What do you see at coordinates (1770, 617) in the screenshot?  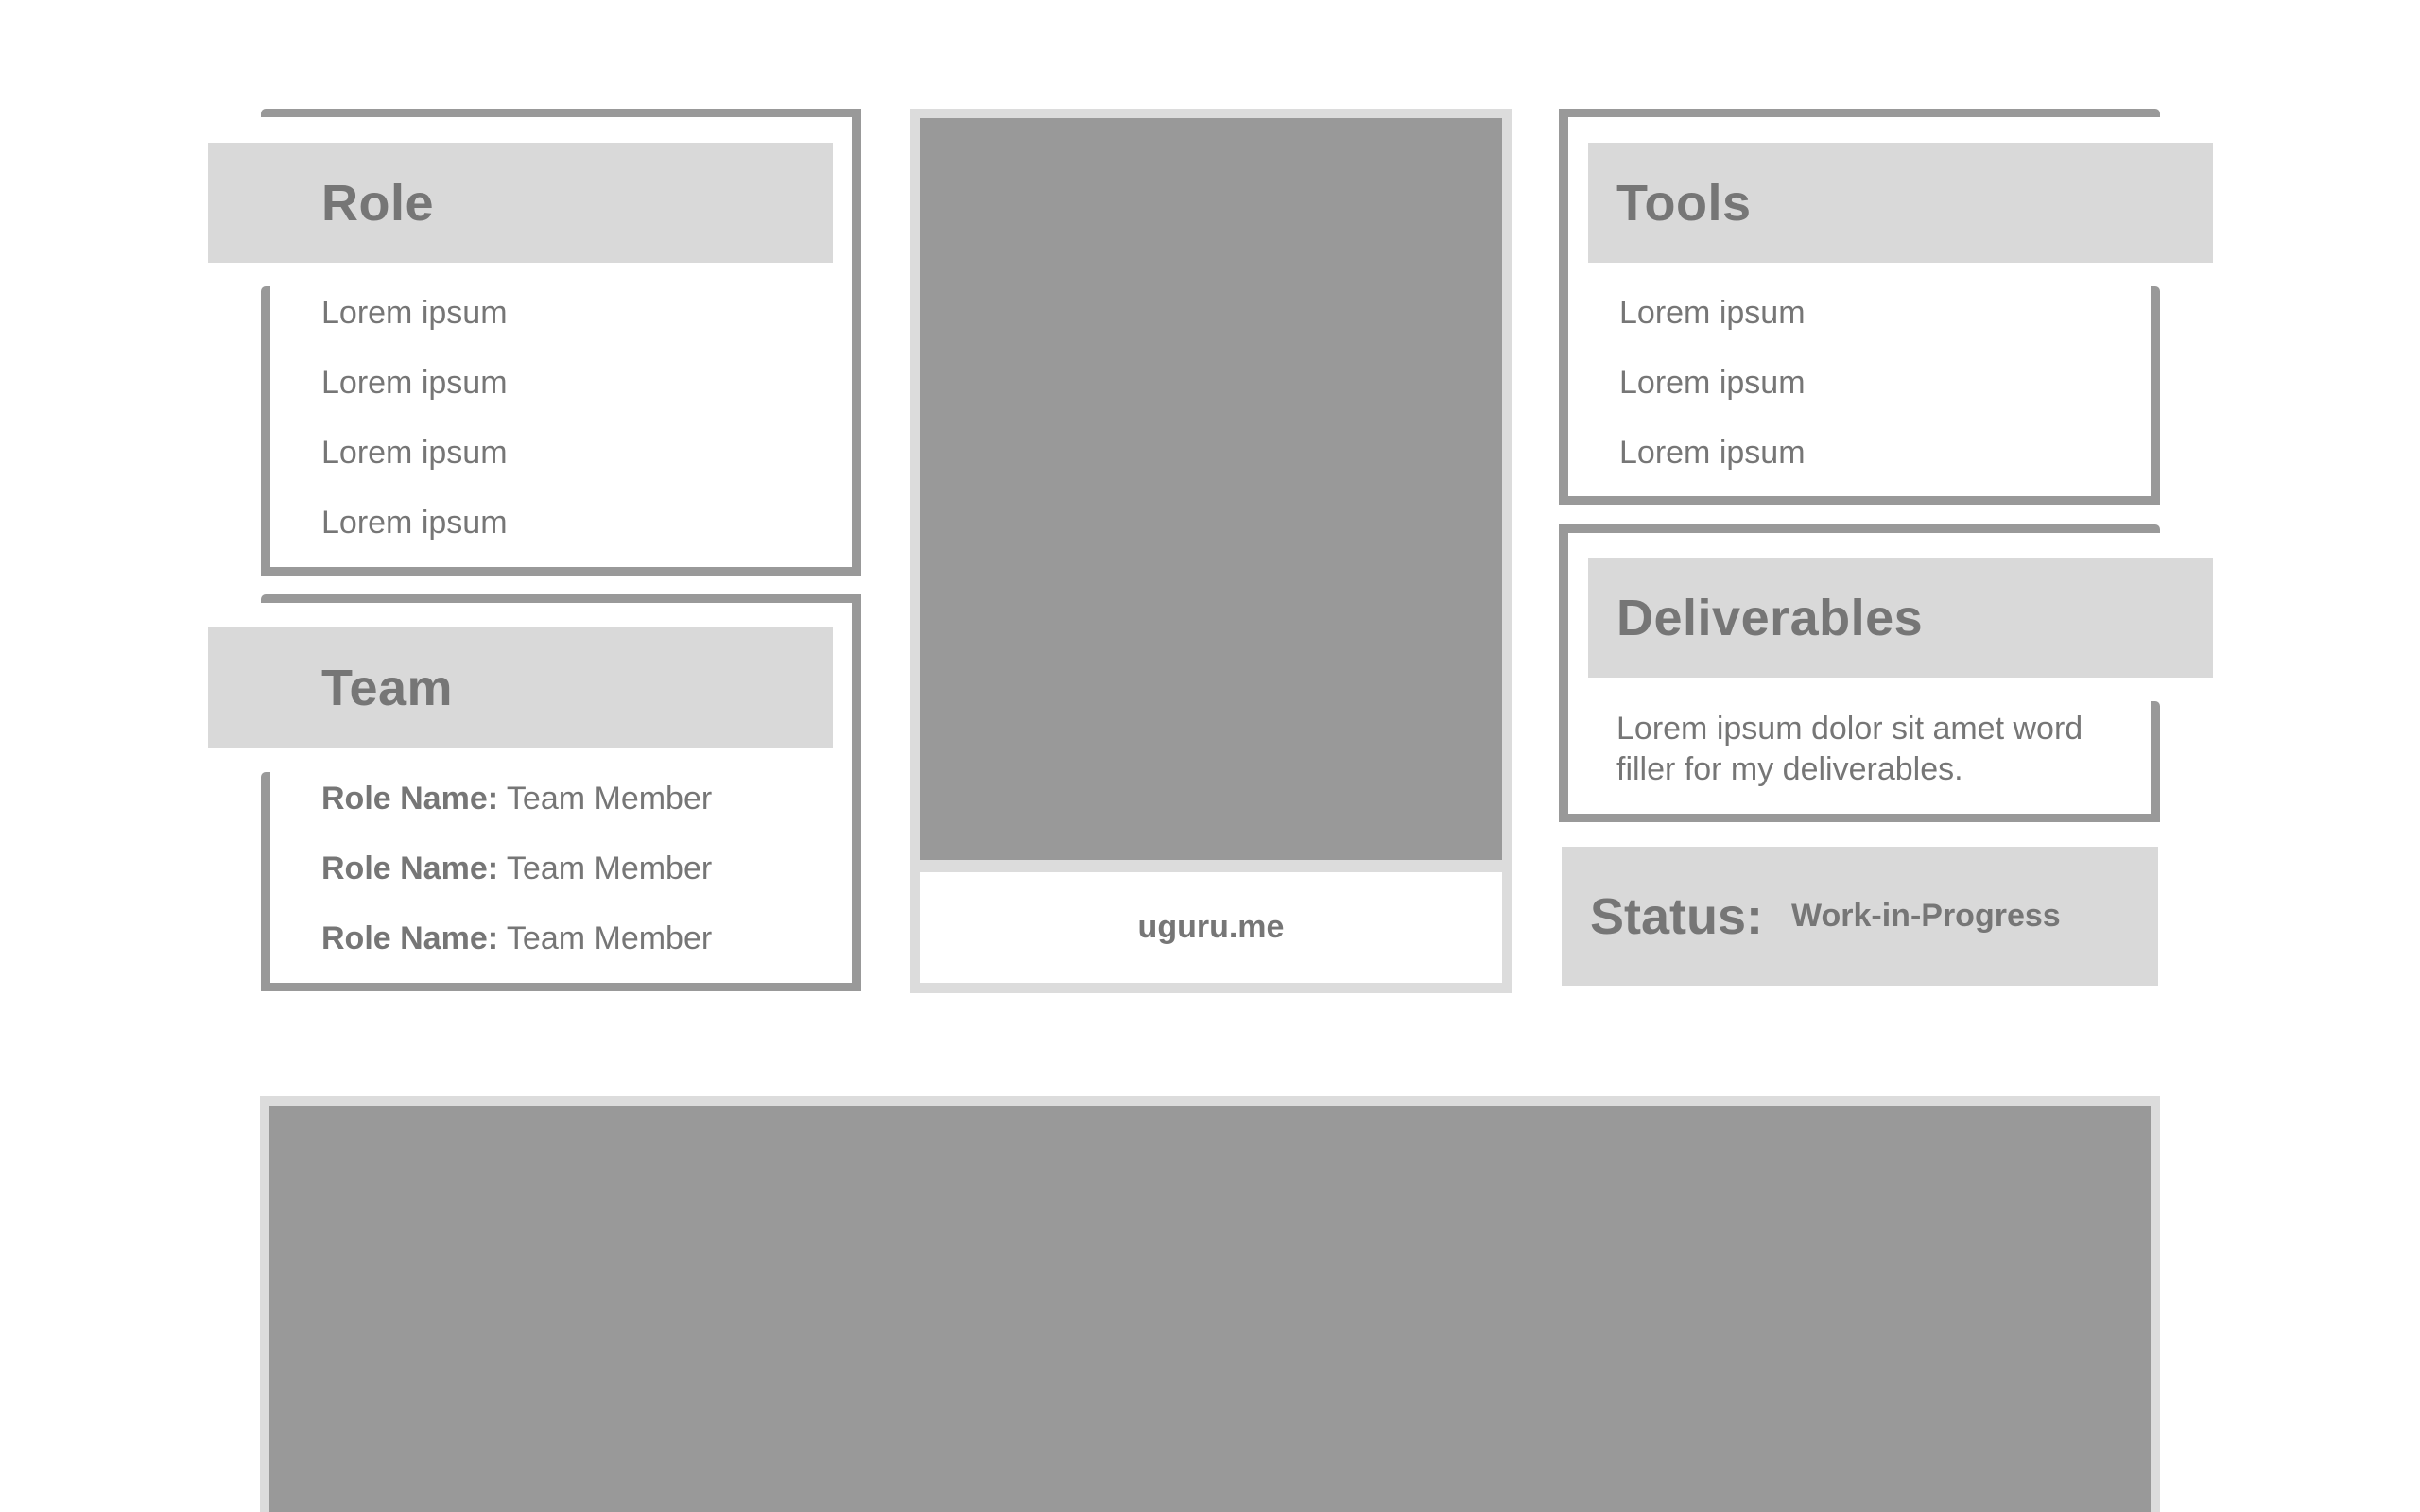 I see `deliverables-title: Deliverables` at bounding box center [1770, 617].